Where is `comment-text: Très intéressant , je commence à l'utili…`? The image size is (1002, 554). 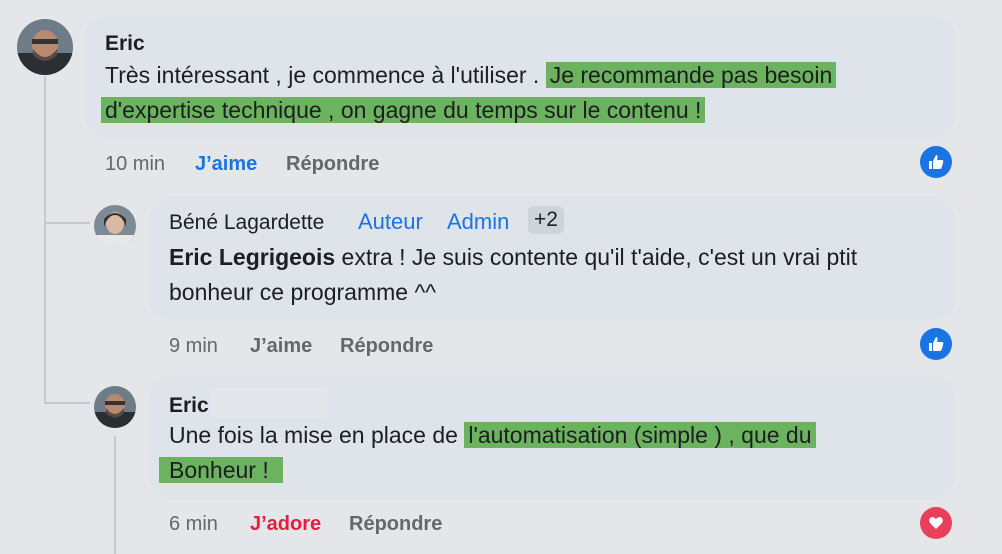
comment-text: Très intéressant , je commence à l'utili… is located at coordinates (523, 93).